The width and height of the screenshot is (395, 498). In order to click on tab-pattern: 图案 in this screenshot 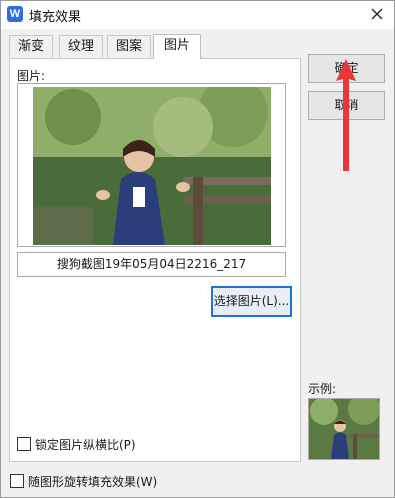, I will do `click(129, 46)`.